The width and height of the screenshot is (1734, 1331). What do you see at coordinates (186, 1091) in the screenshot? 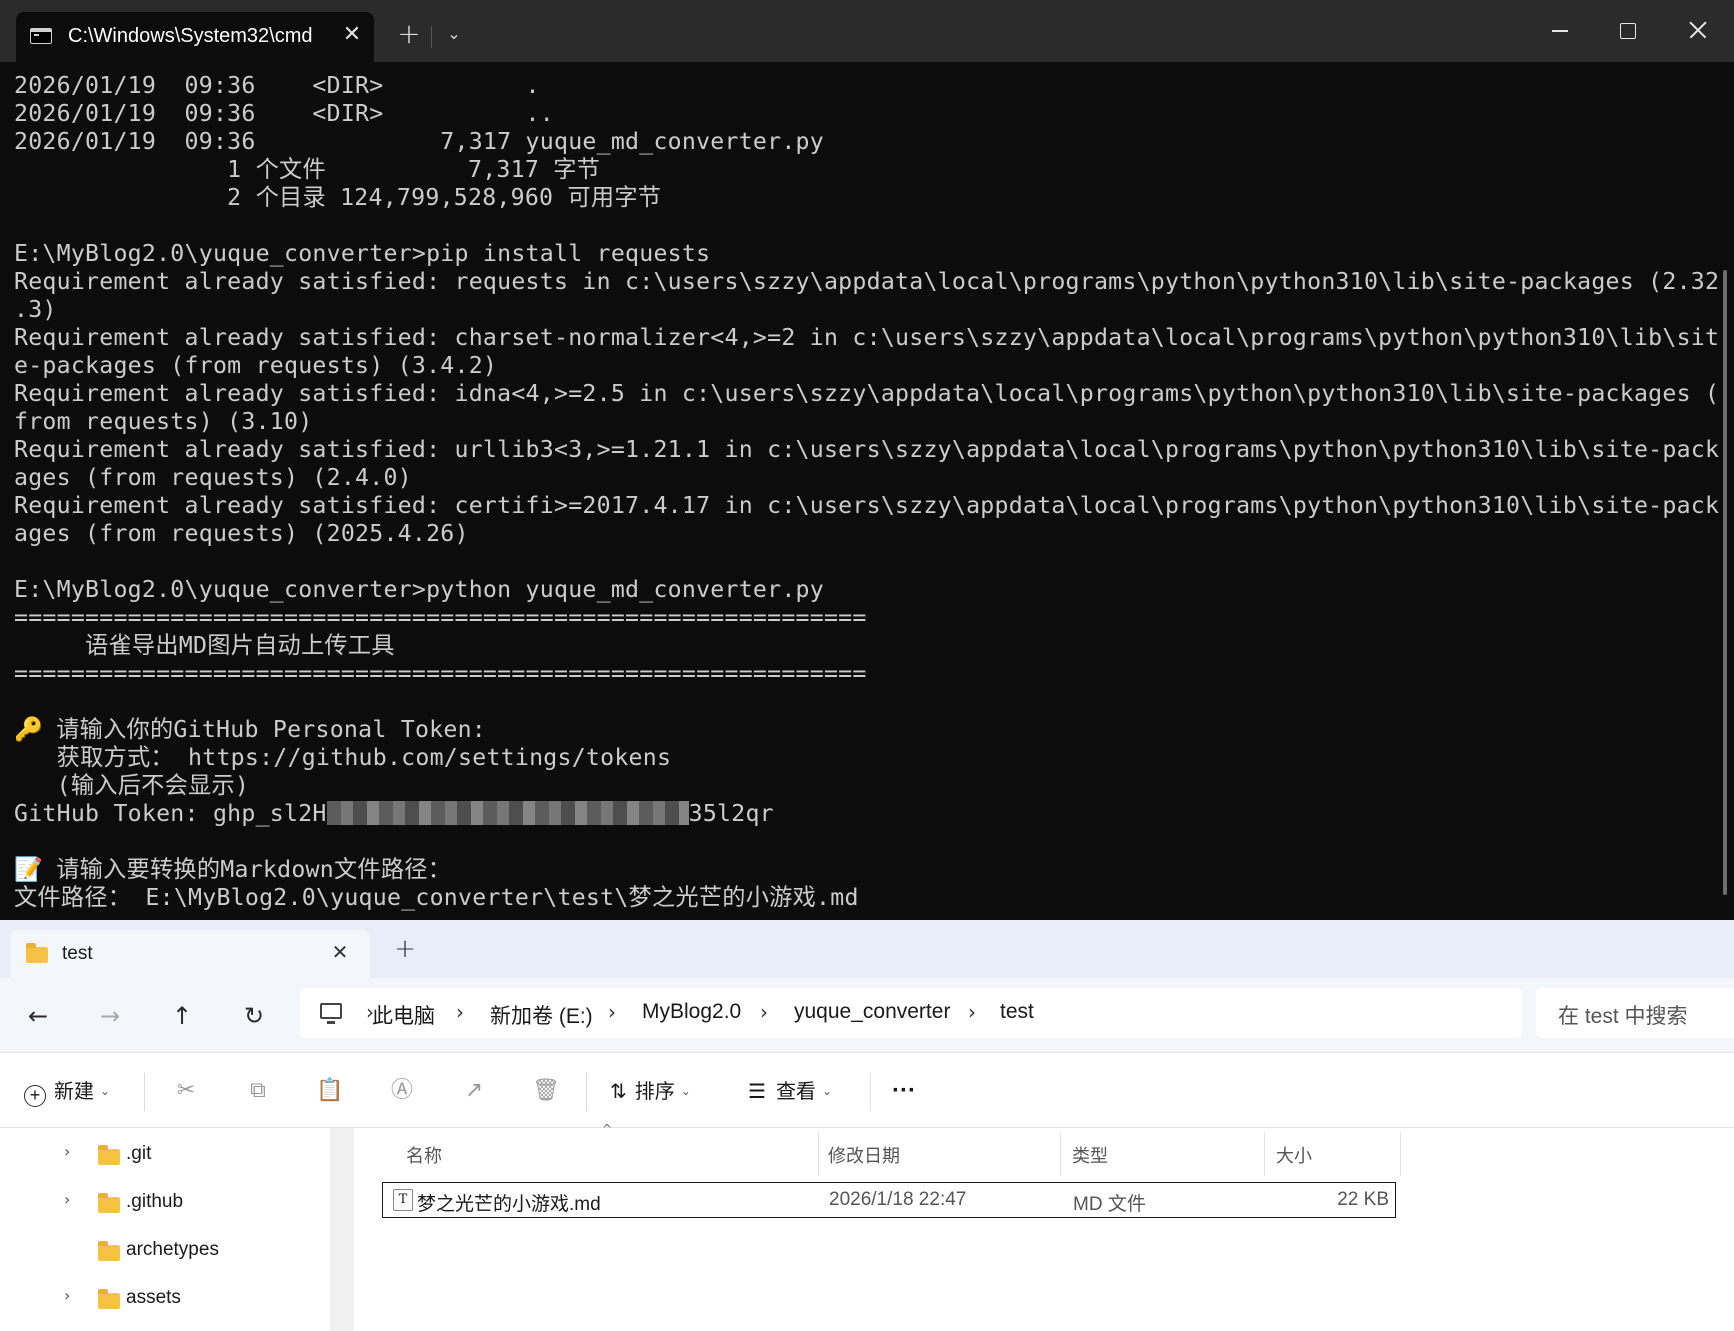
I see `cut-icon: ✂` at bounding box center [186, 1091].